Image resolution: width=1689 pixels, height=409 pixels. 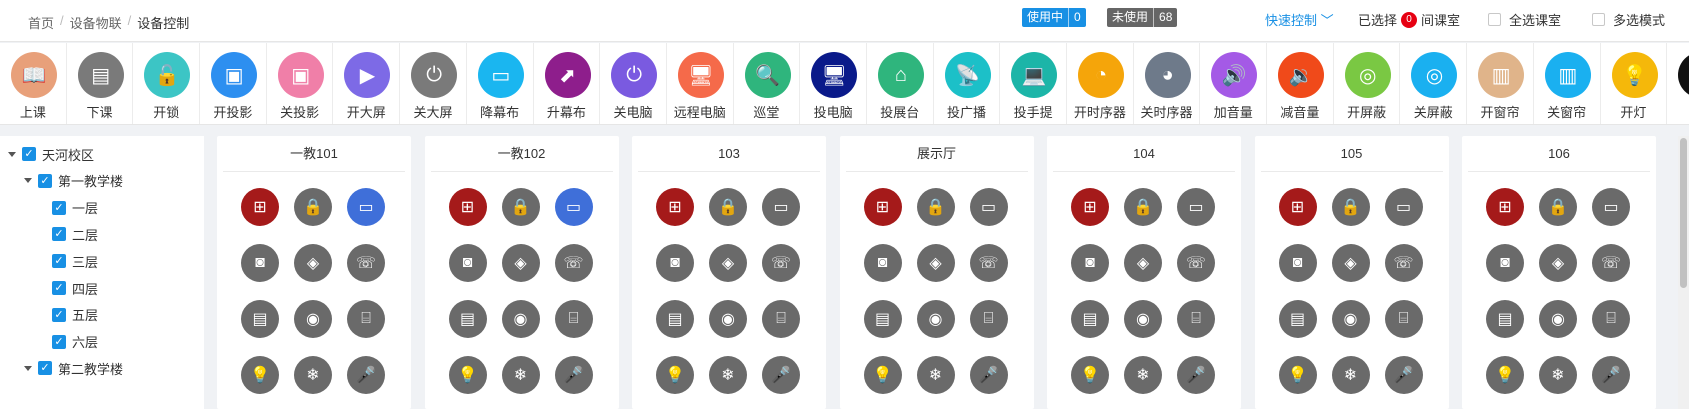 What do you see at coordinates (1628, 19) in the screenshot?
I see `multi-select-mode-checkbox: 多选模式` at bounding box center [1628, 19].